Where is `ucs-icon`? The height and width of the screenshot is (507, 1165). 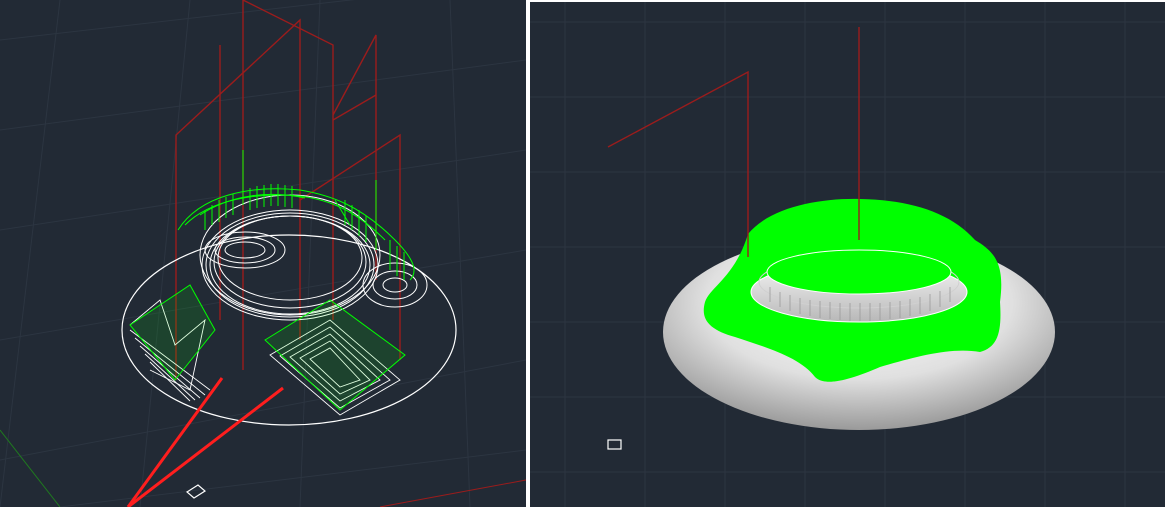
ucs-icon is located at coordinates (614, 444).